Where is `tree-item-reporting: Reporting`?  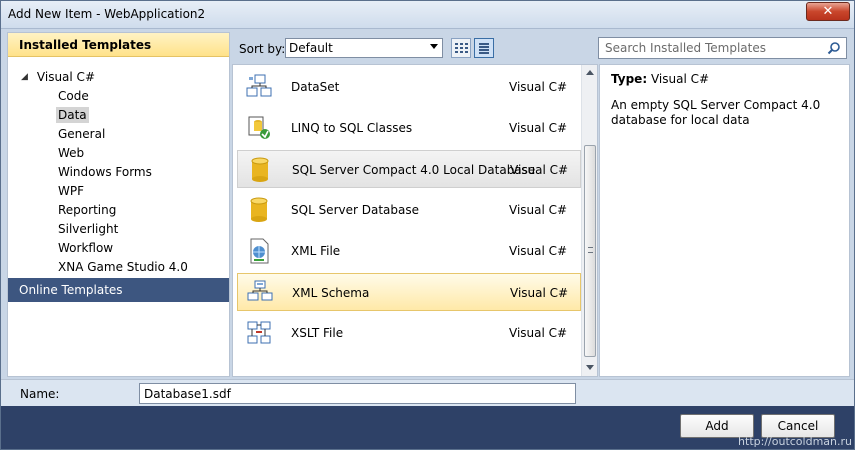 tree-item-reporting: Reporting is located at coordinates (118, 209).